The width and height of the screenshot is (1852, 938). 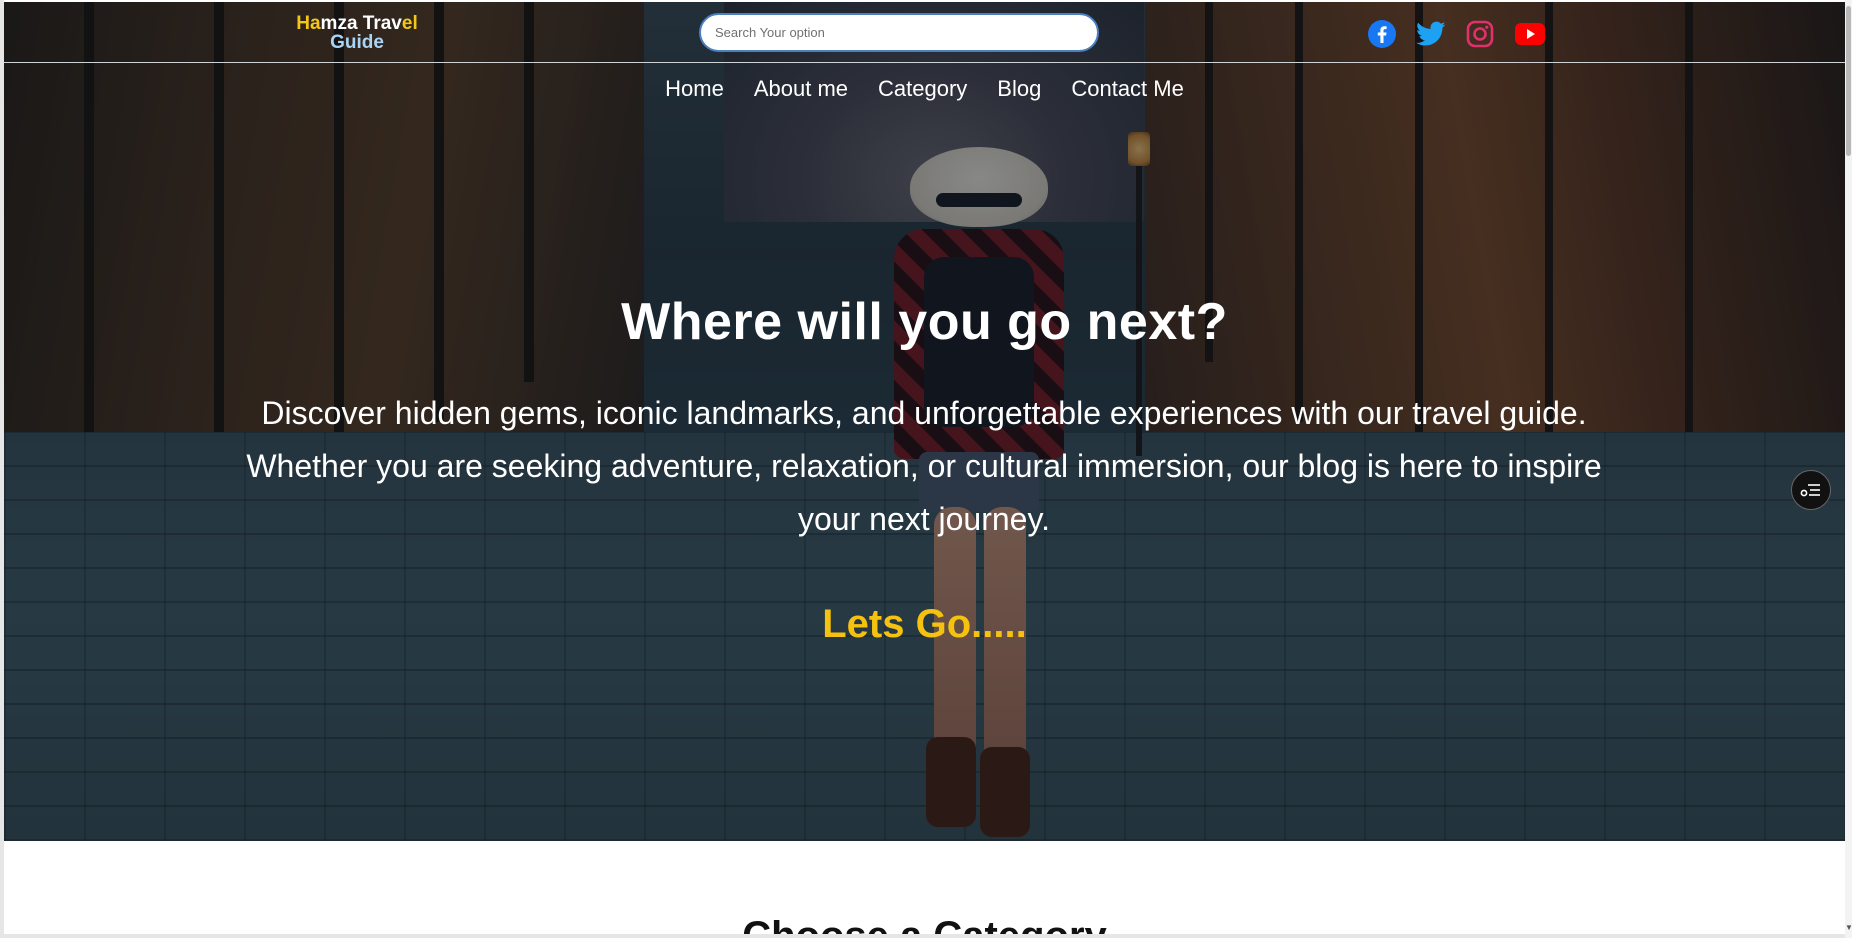 I want to click on scroll-down-icon: ▼, so click(x=1848, y=928).